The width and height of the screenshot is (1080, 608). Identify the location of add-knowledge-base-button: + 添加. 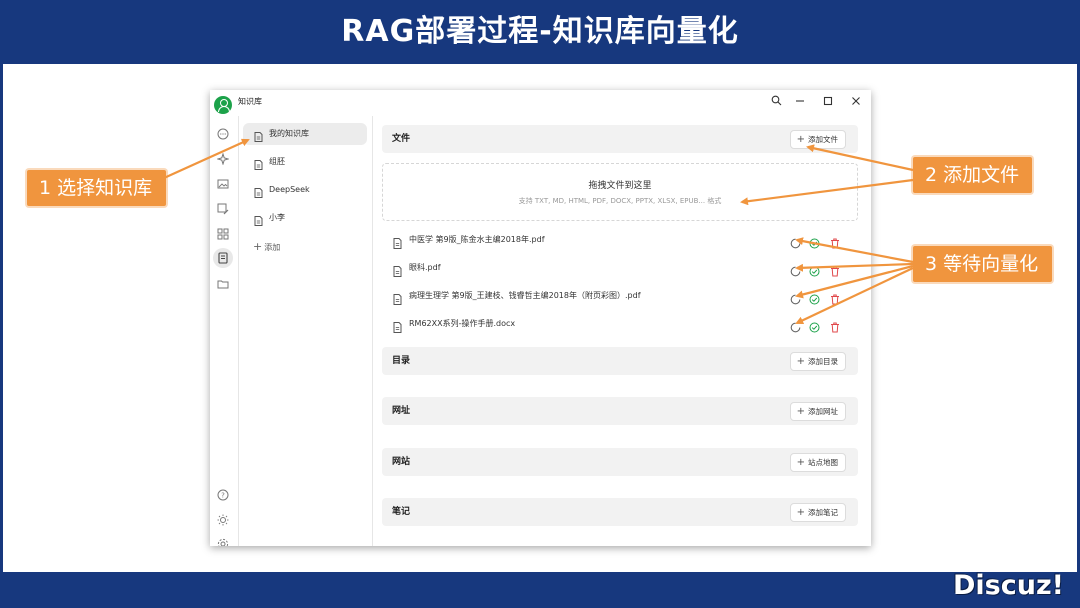
(266, 247).